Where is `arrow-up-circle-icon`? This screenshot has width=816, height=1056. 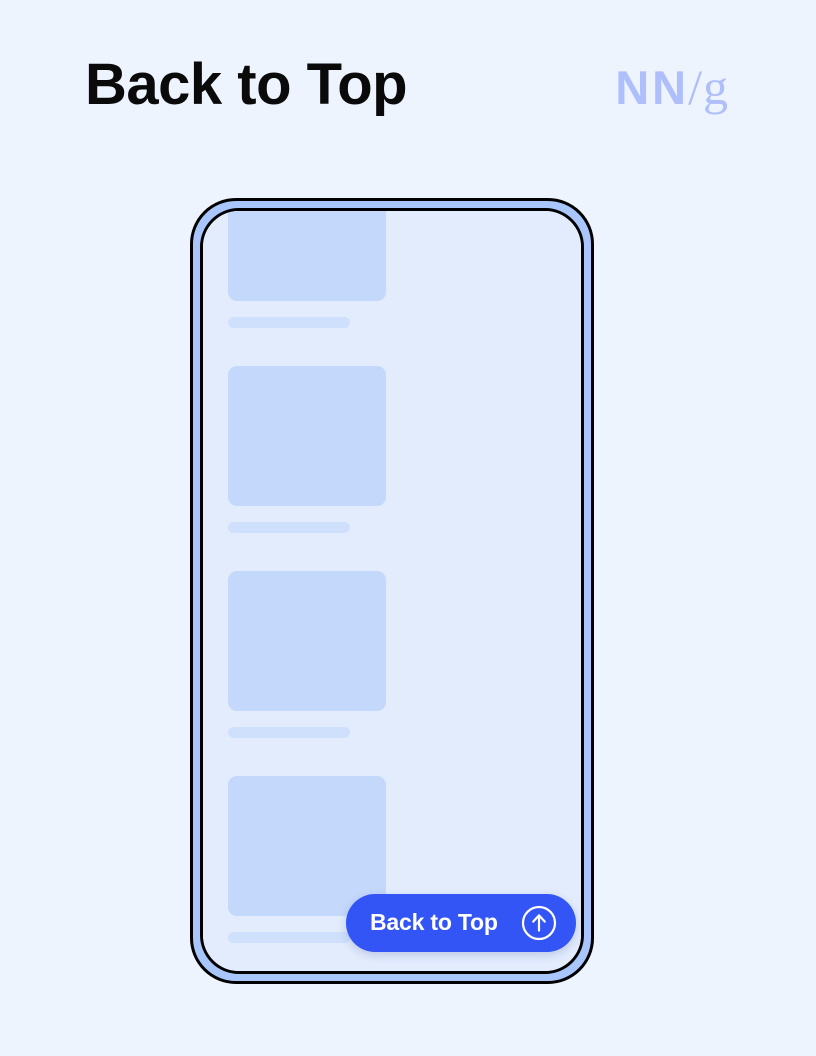
arrow-up-circle-icon is located at coordinates (538, 923).